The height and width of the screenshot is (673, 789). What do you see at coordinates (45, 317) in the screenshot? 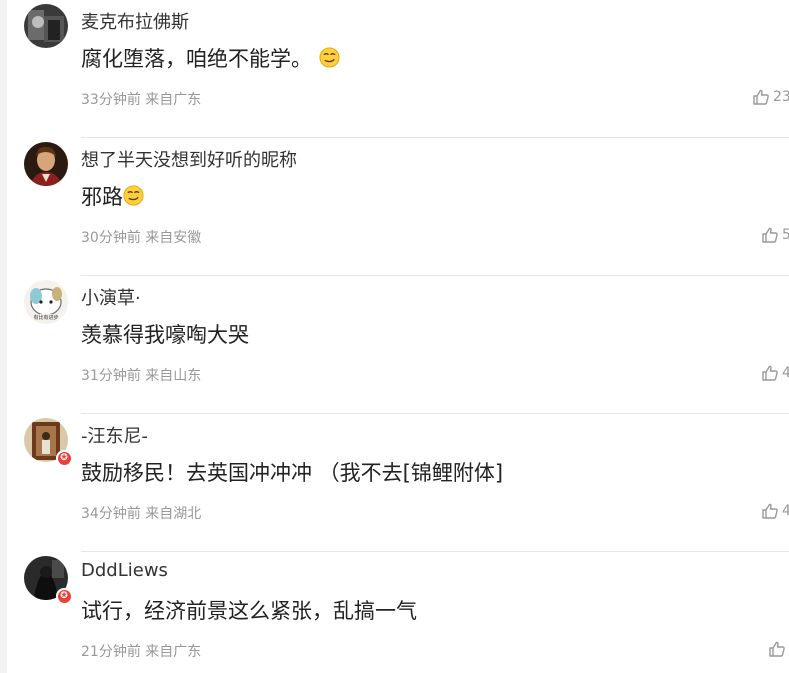
I see `svg-text: 有比有进步` at bounding box center [45, 317].